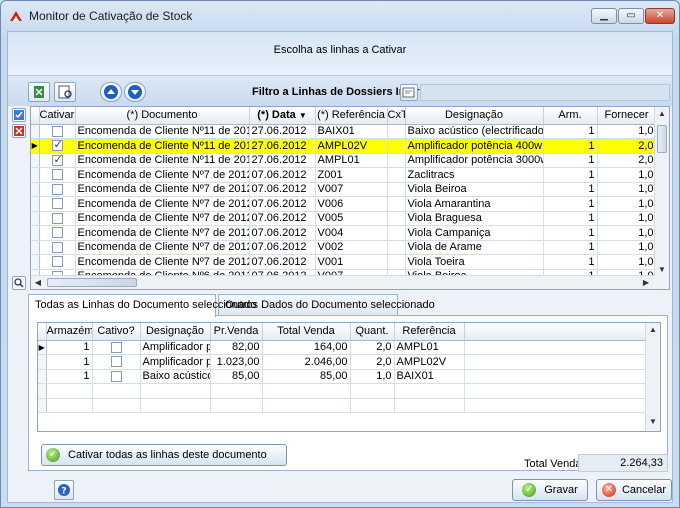  Describe the element at coordinates (351, 116) in the screenshot. I see `col-referencia: (*) Referência` at that location.